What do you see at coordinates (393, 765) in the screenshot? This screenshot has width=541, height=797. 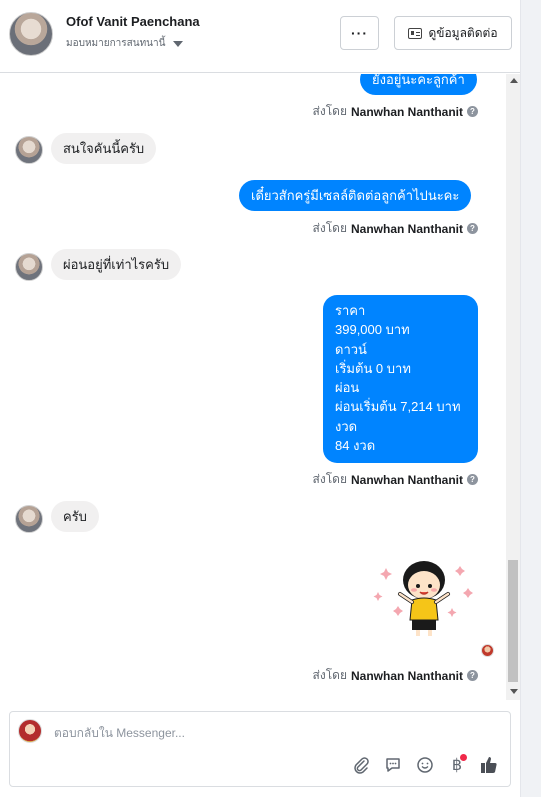 I see `speech-bubble-icon` at bounding box center [393, 765].